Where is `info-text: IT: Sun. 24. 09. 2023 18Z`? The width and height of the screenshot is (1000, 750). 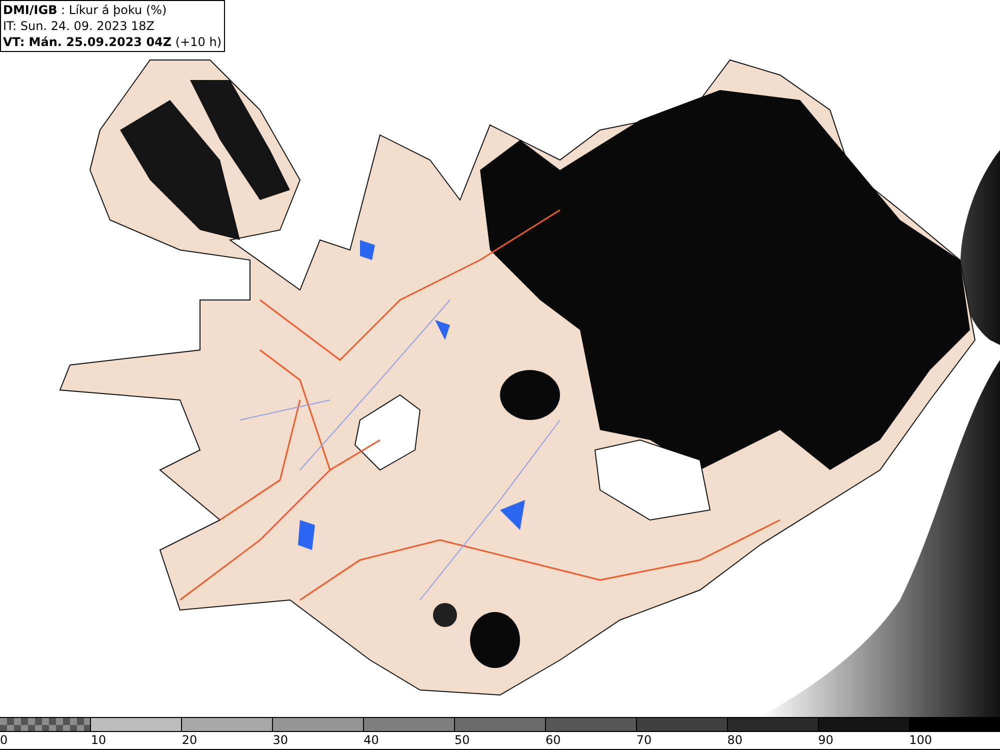
info-text: IT: Sun. 24. 09. 2023 18Z is located at coordinates (79, 26).